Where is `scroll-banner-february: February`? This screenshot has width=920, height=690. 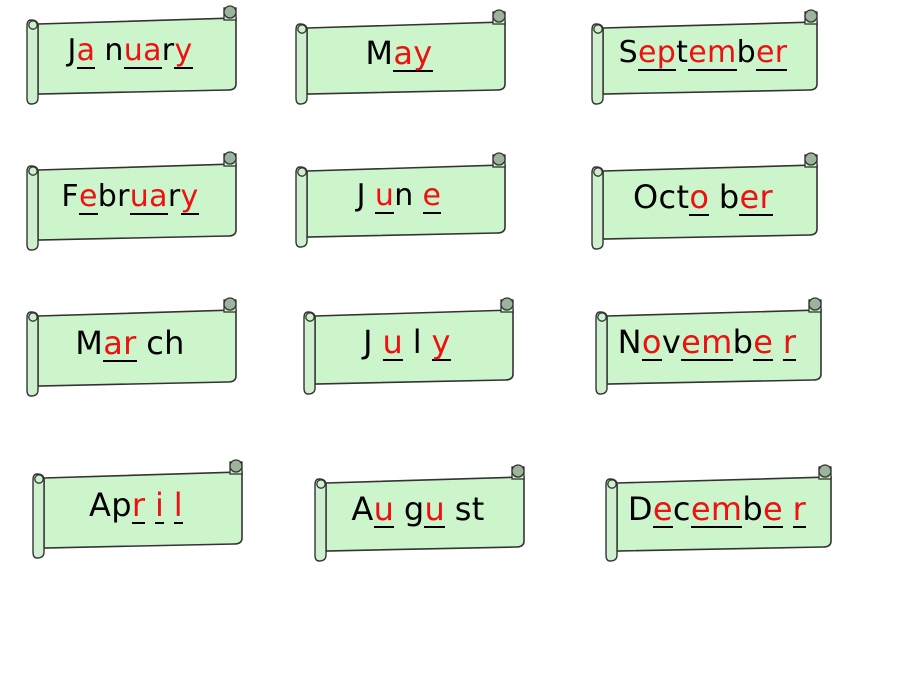
scroll-banner-february: February is located at coordinates (130, 201).